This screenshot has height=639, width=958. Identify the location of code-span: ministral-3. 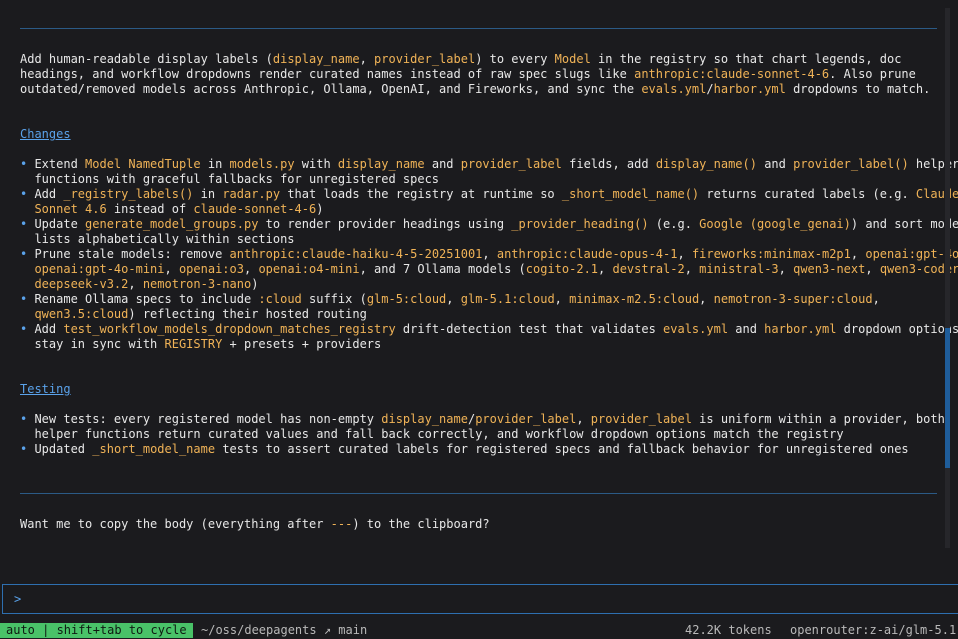
(739, 269).